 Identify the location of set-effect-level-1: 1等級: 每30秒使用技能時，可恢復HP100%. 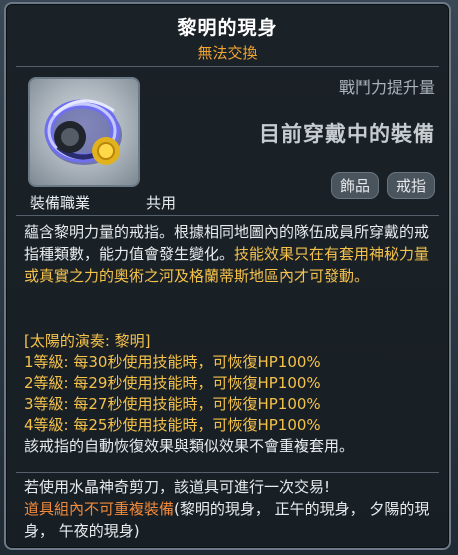
(172, 362).